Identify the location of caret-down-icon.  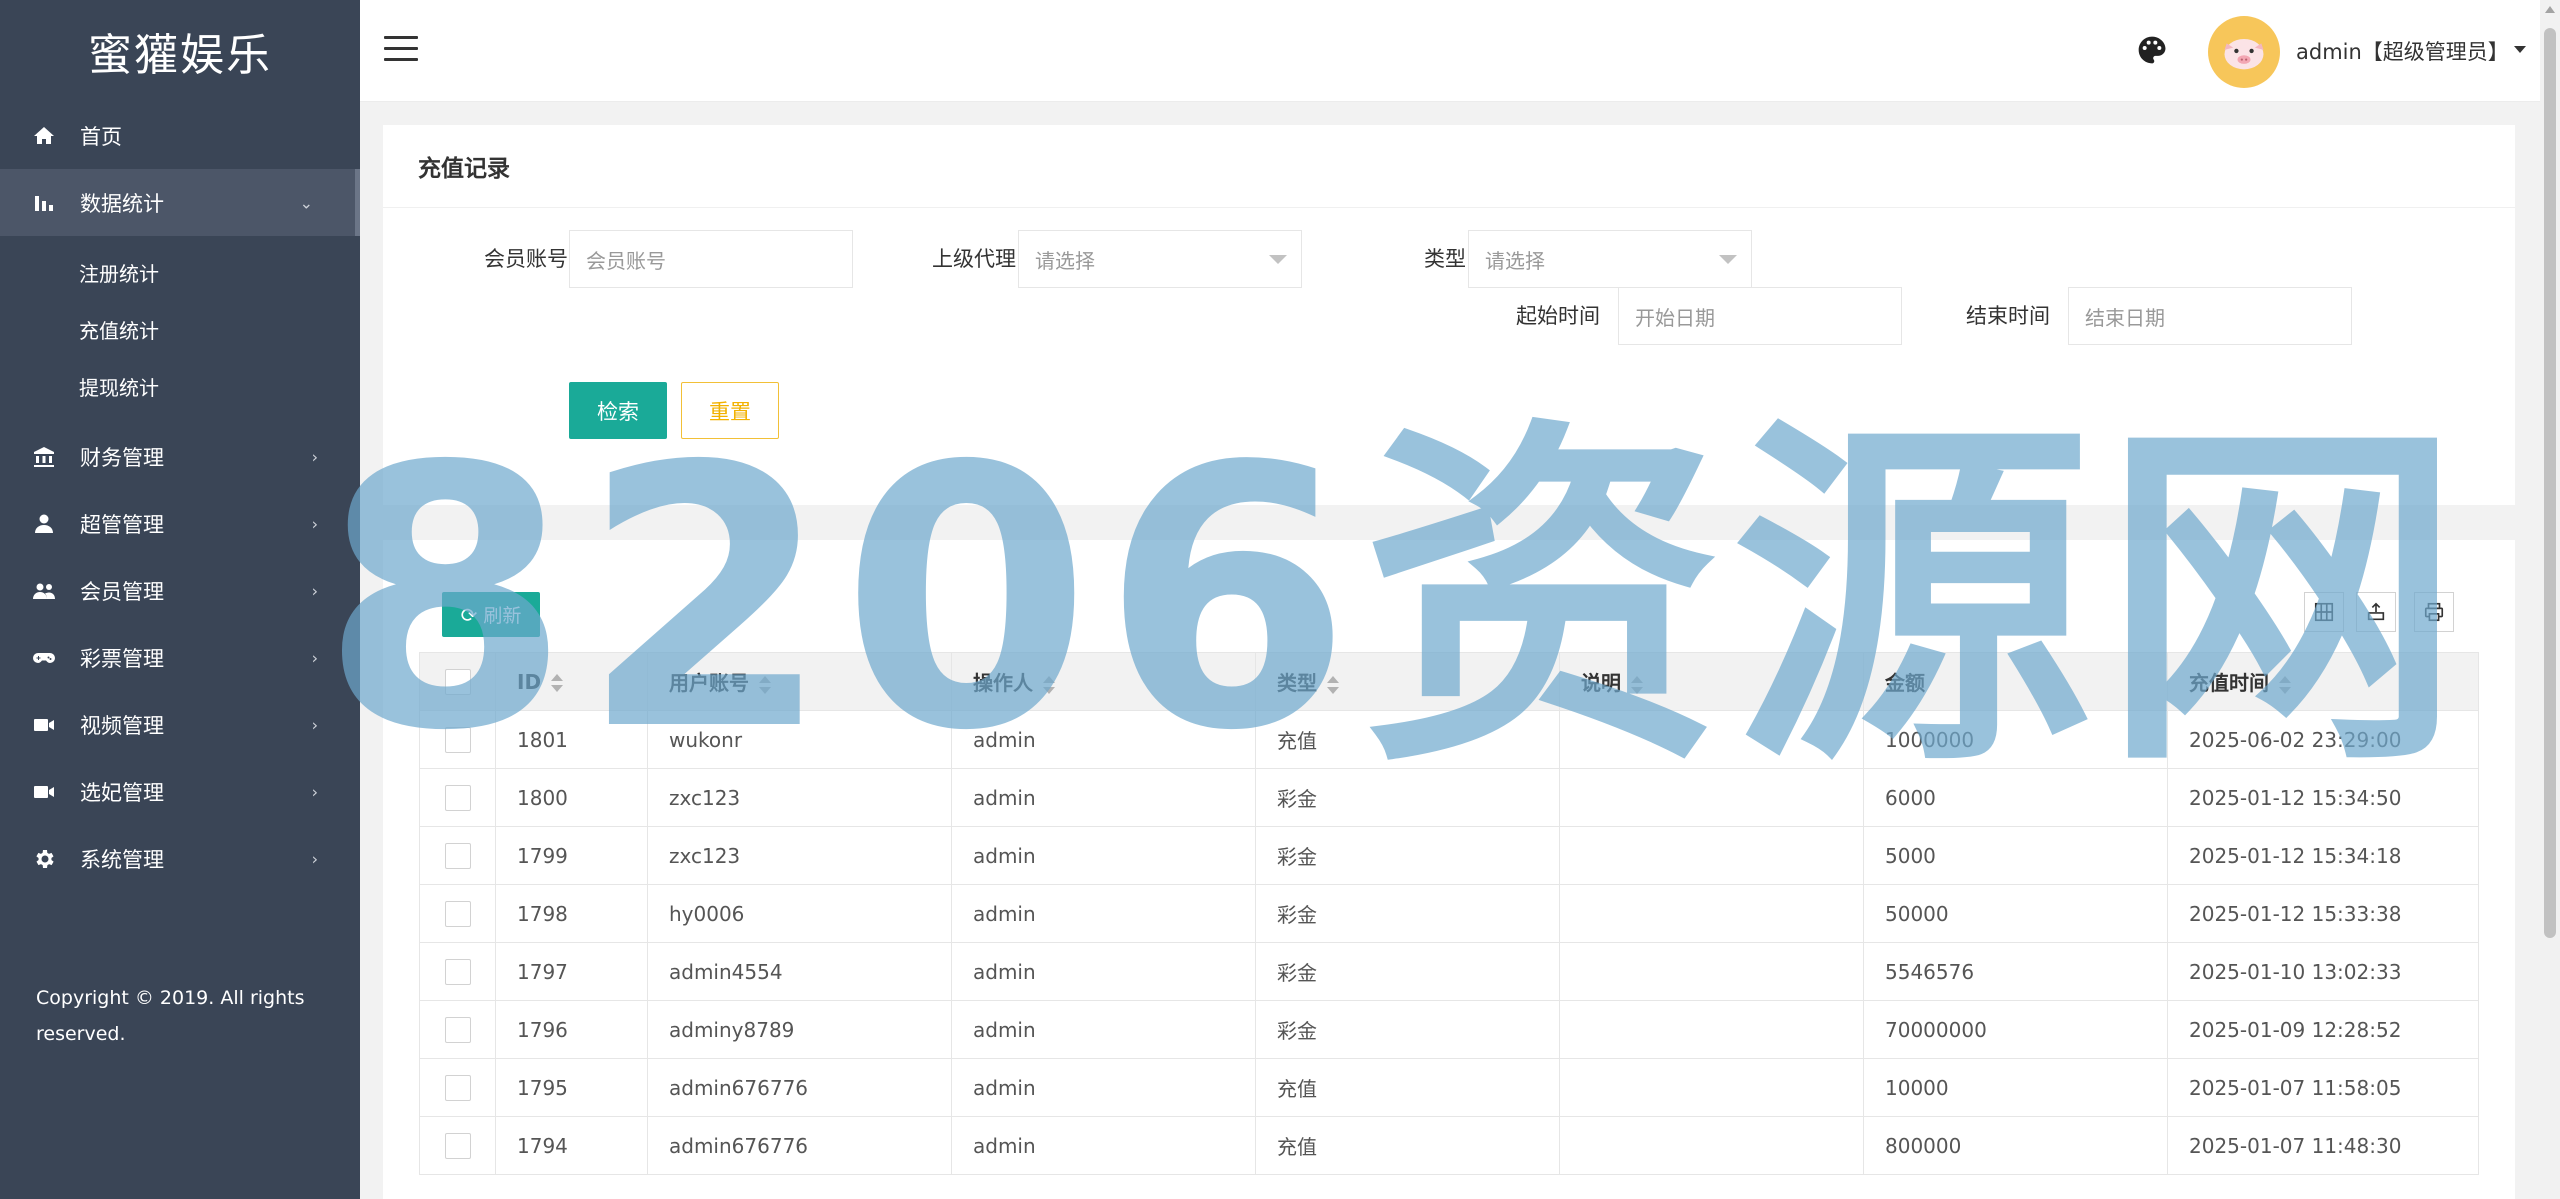
(2520, 49).